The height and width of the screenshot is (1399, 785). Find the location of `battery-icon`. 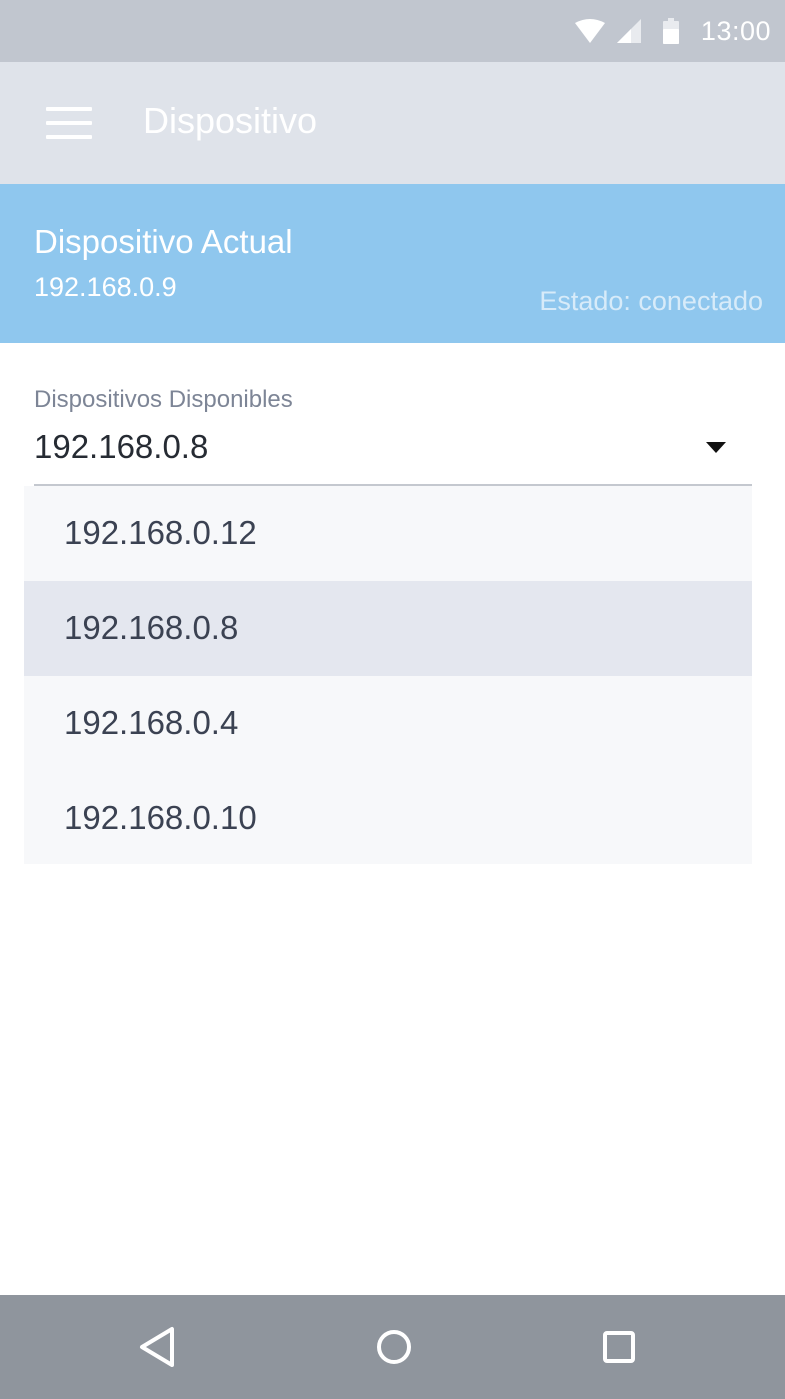

battery-icon is located at coordinates (670, 31).